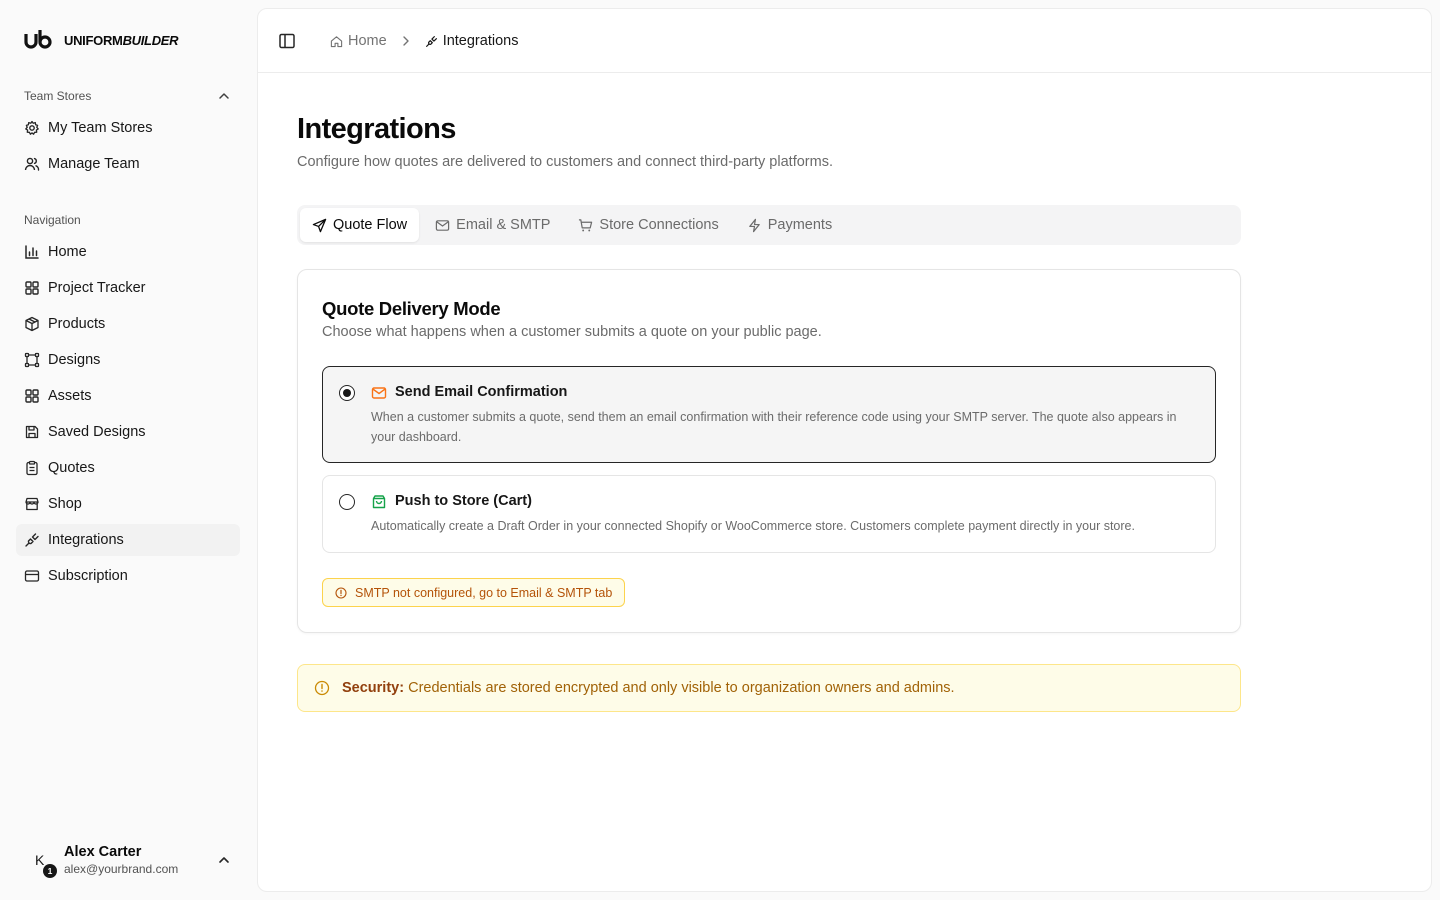  Describe the element at coordinates (128, 324) in the screenshot. I see `sidebar-item-products: Products` at that location.